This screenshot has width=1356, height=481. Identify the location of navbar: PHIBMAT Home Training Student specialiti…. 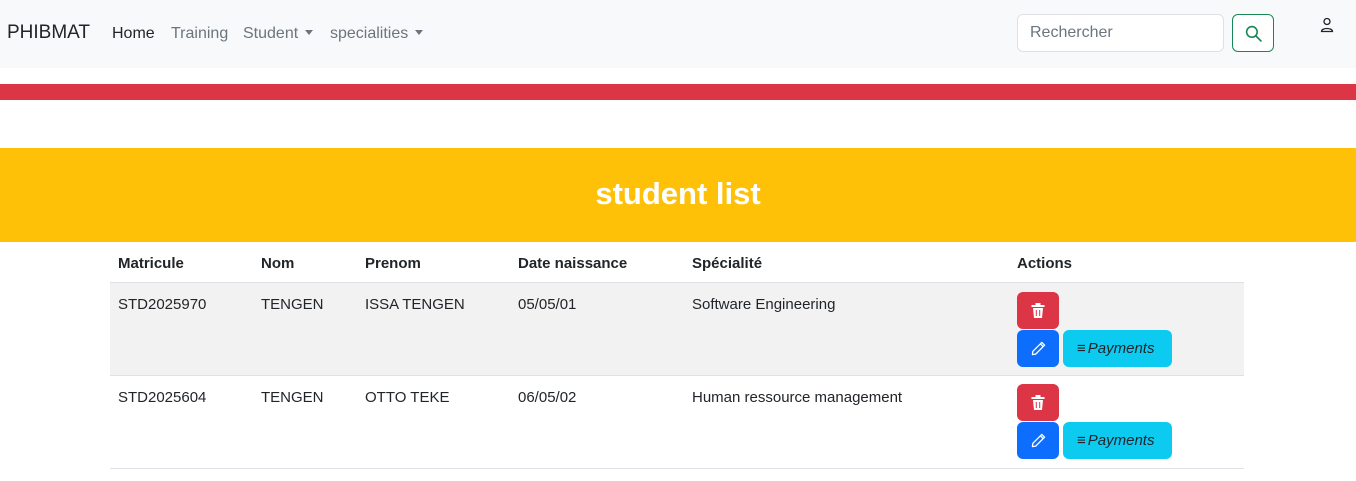
(678, 34).